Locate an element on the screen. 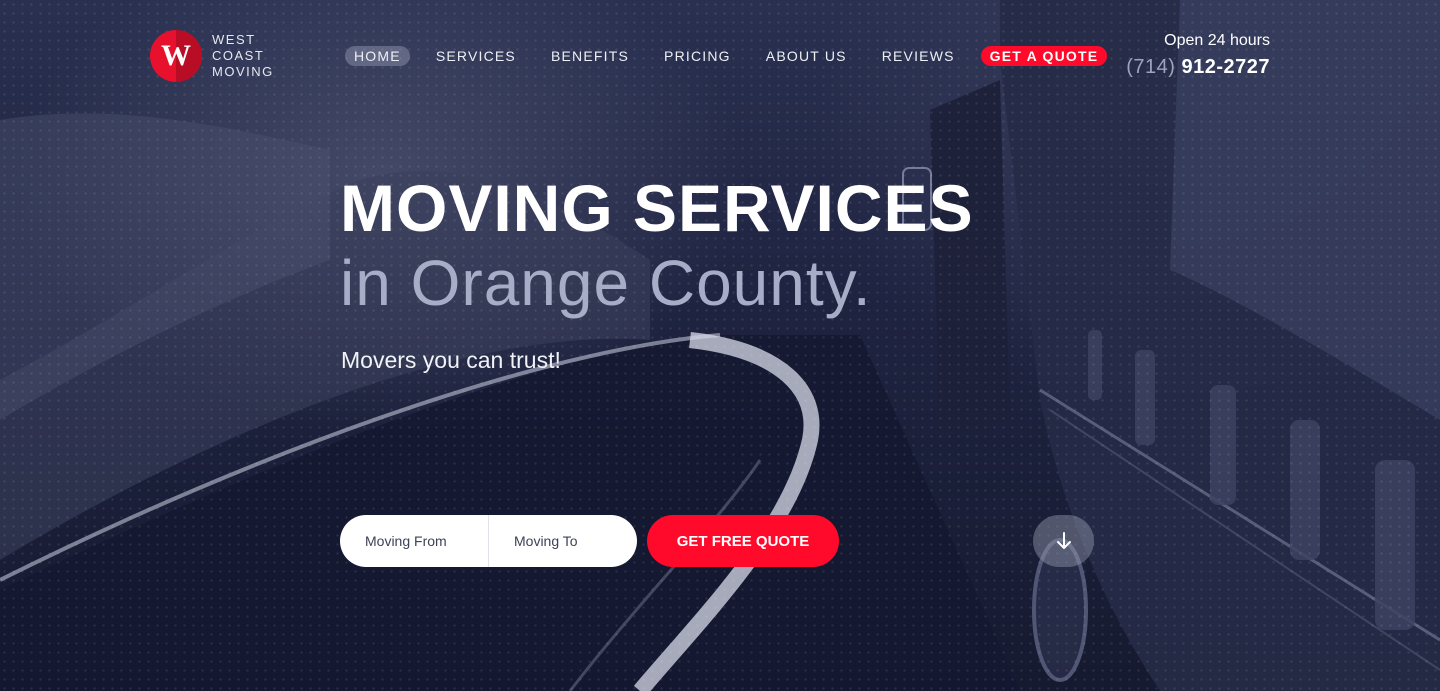  contact-info: Open 24 hours (714) 912-2727 is located at coordinates (1198, 55).